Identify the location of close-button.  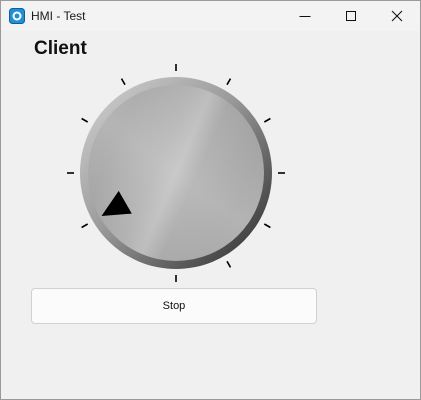
(397, 16).